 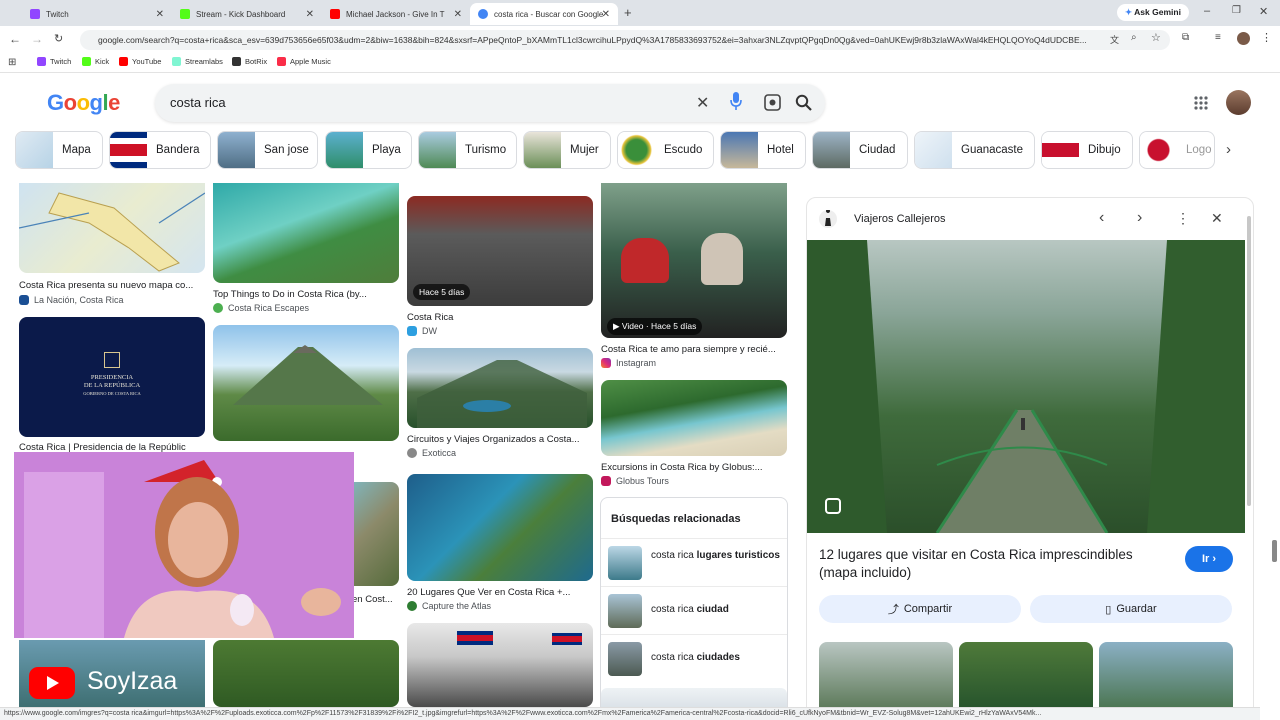 I want to click on chip-bandera: Bandera, so click(x=160, y=150).